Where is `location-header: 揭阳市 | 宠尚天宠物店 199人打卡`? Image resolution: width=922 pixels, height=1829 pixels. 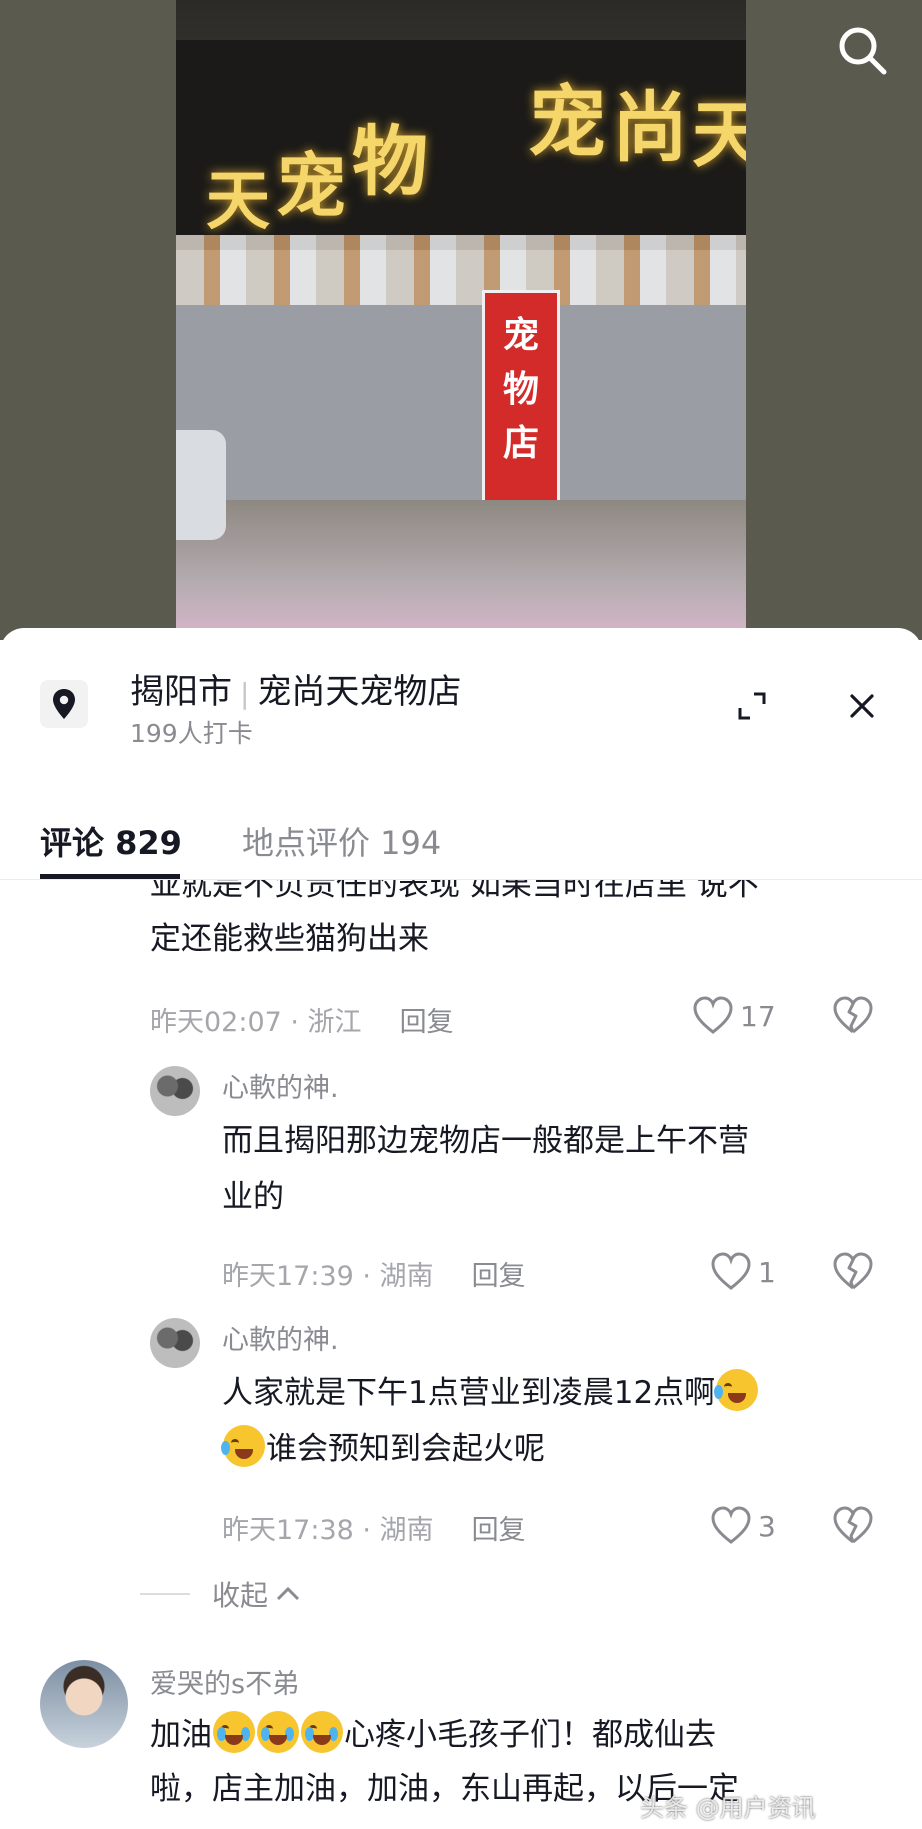 location-header: 揭阳市 | 宠尚天宠物店 199人打卡 is located at coordinates (461, 703).